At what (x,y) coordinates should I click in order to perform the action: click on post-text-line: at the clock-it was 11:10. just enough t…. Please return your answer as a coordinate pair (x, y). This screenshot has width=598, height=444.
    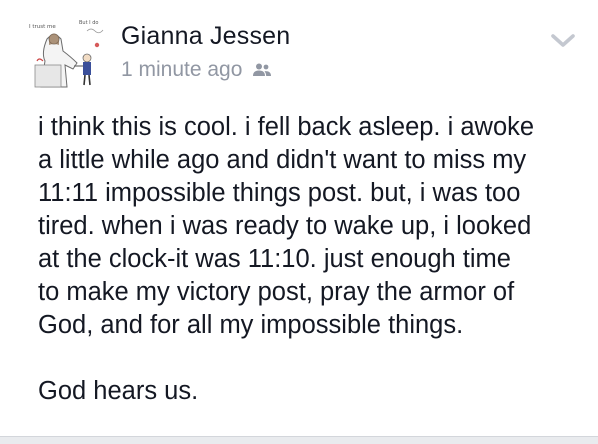
    Looking at the image, I should click on (274, 259).